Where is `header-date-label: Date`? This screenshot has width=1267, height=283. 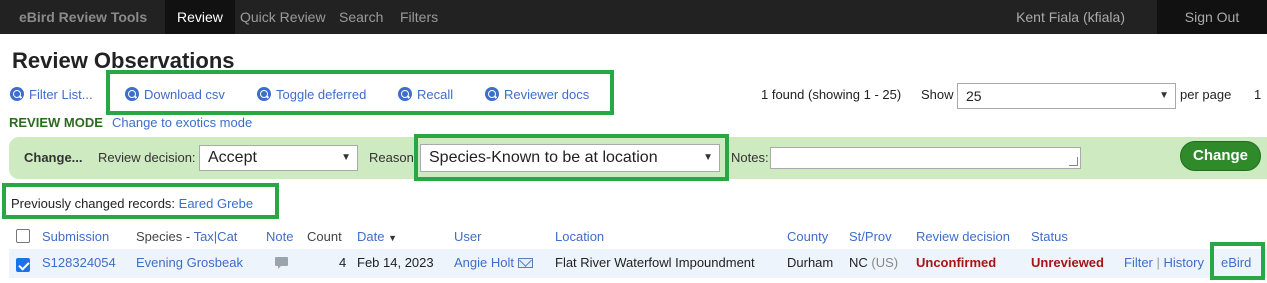 header-date-label: Date is located at coordinates (371, 236).